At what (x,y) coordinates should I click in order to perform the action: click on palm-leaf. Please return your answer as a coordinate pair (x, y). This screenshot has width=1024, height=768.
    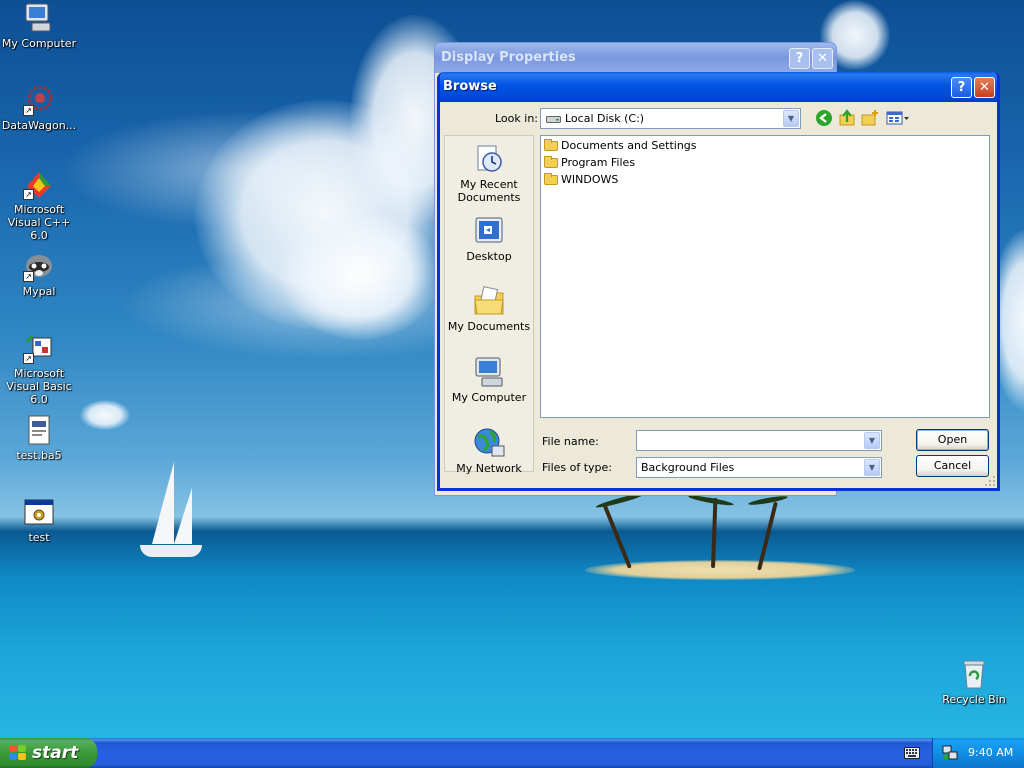
    Looking at the image, I should click on (768, 500).